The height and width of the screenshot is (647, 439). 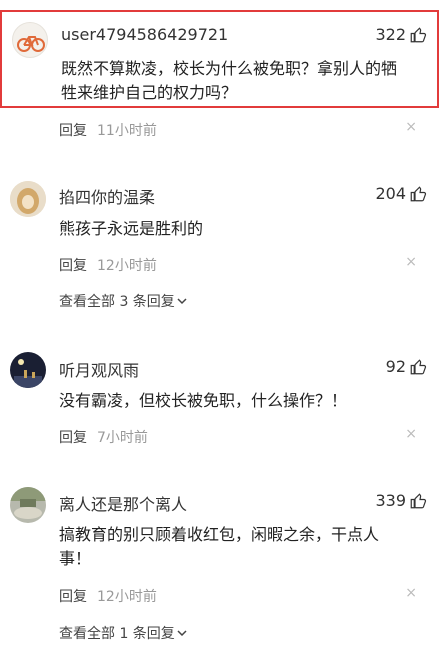 I want to click on timestamp: 11小时前, so click(x=127, y=131).